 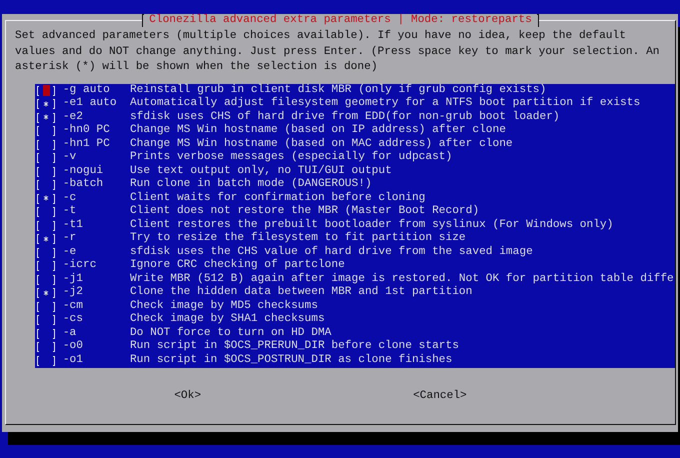 I want to click on option-description: Do NOT force to turn on HD DMA, so click(x=231, y=333).